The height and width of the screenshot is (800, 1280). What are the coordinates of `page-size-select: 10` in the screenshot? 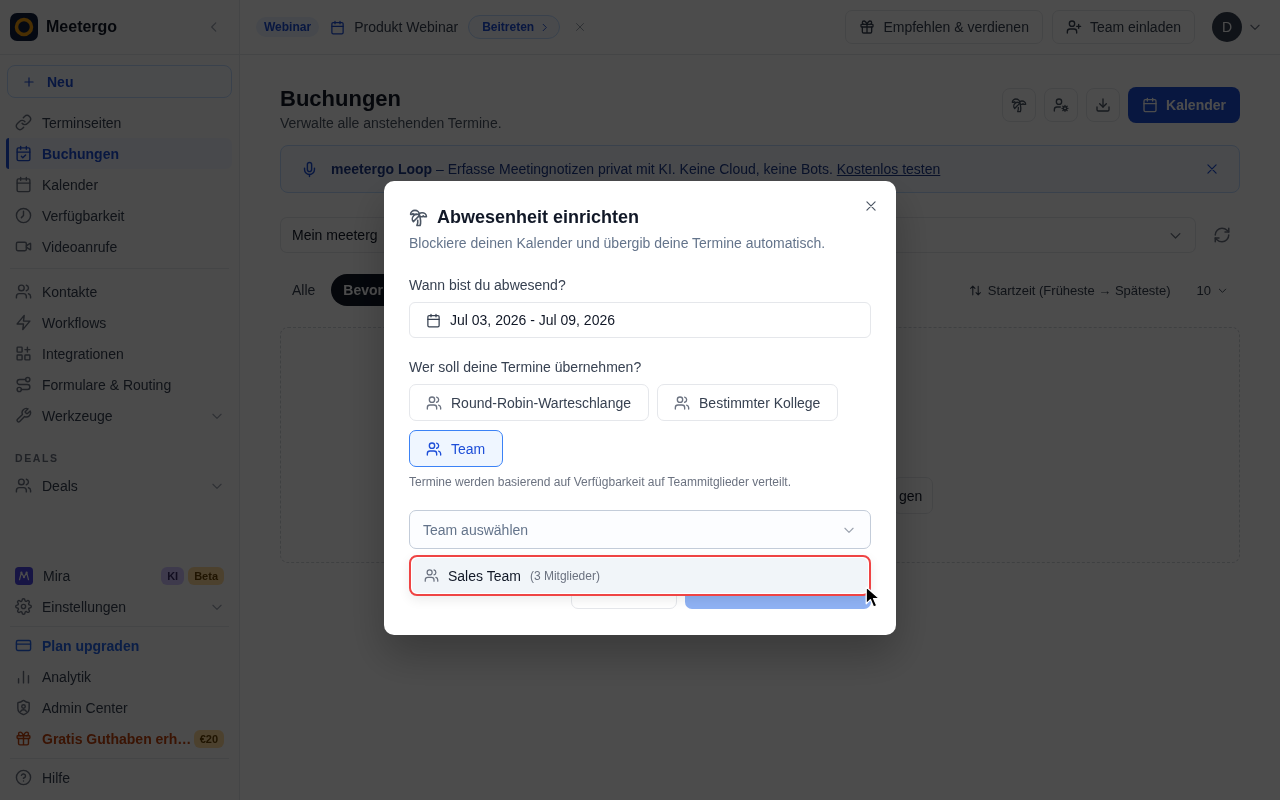 It's located at (1218, 290).